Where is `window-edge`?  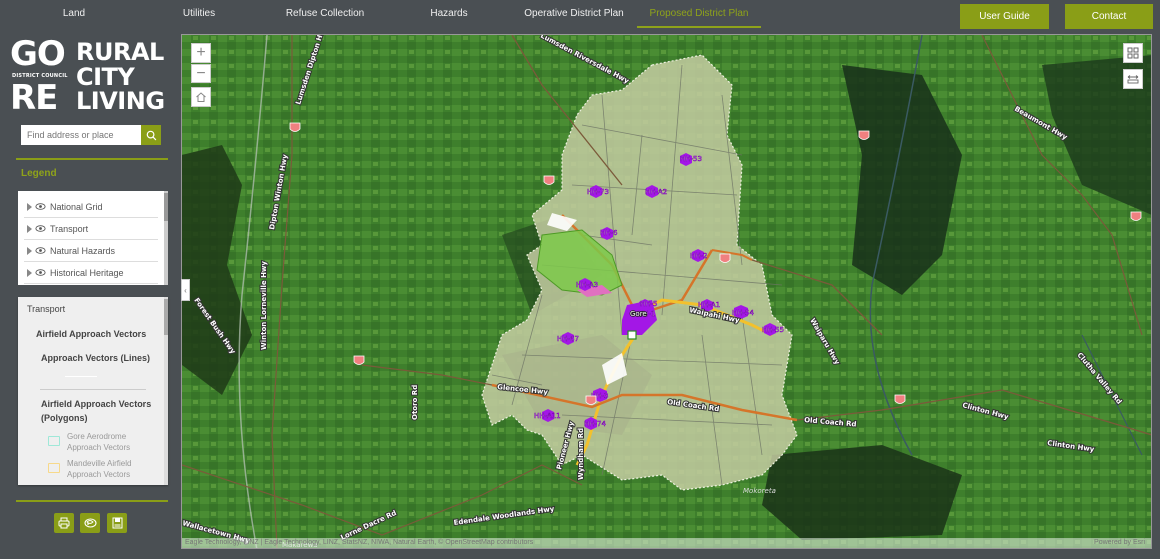 window-edge is located at coordinates (1156, 291).